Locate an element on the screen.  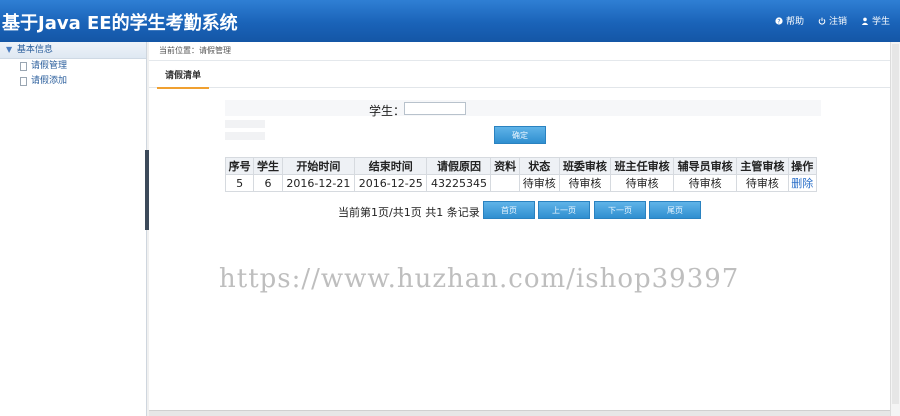
column-header: 序号 is located at coordinates (239, 166).